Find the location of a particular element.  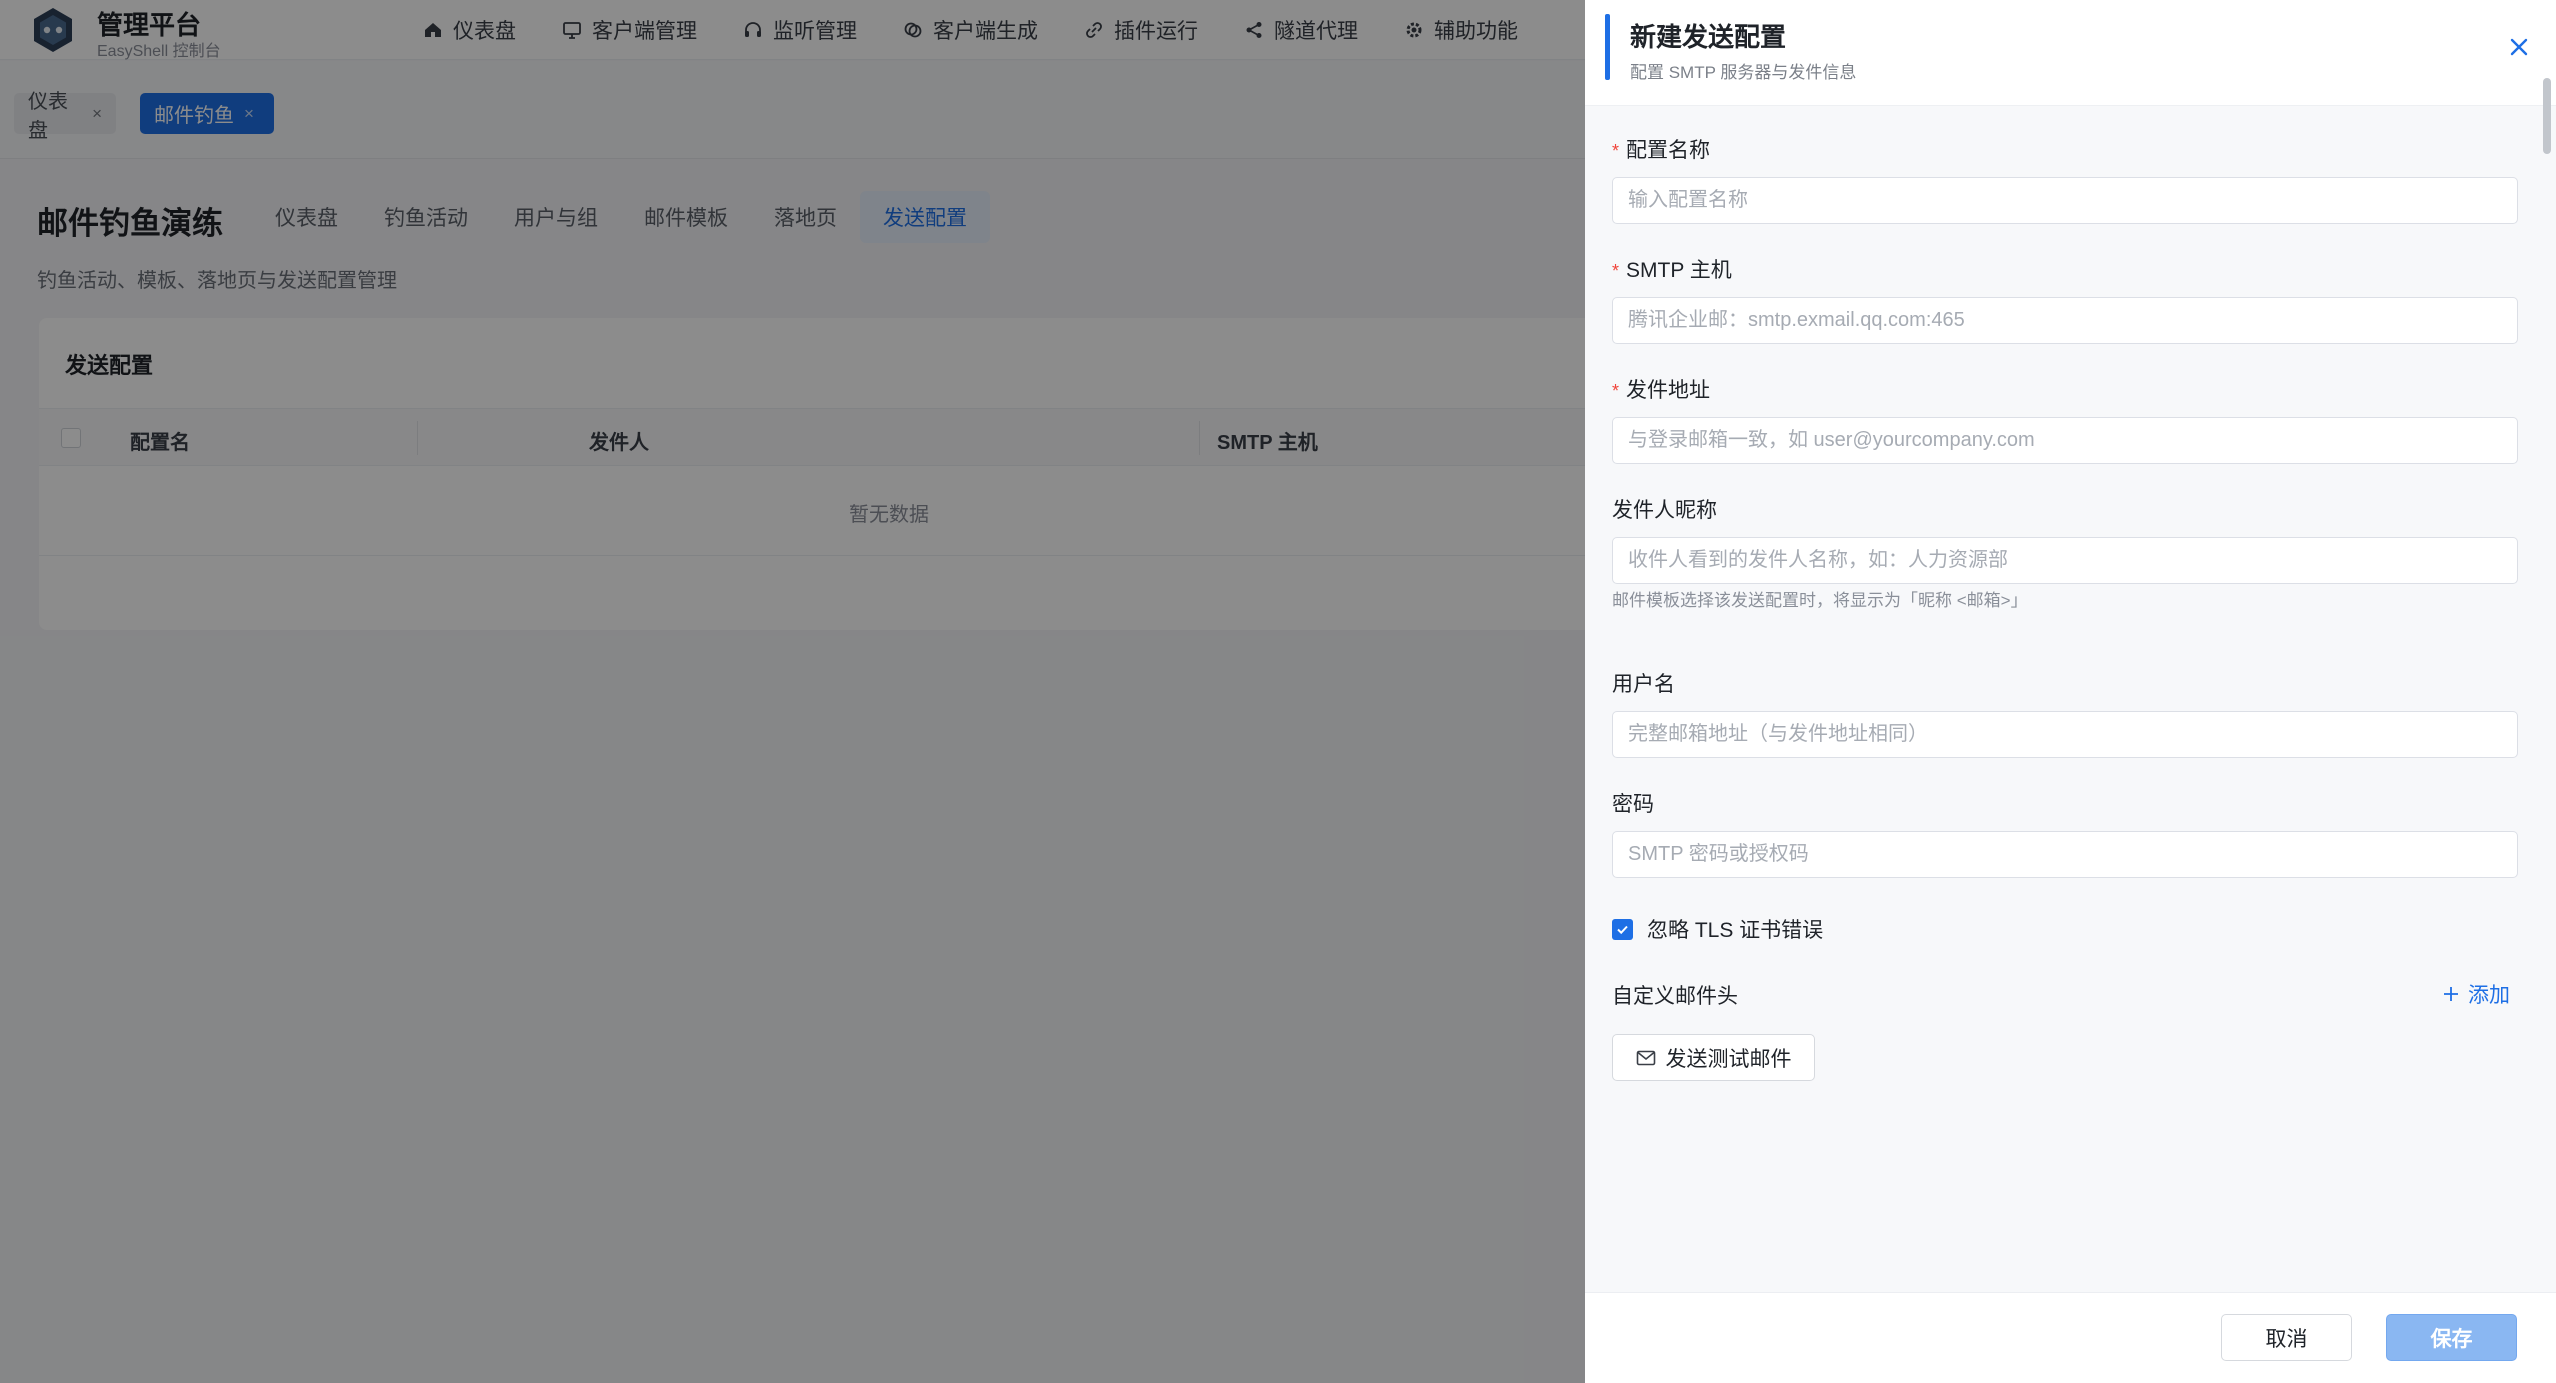

ignore-tls-row: 忽略 TLS 证书错误 is located at coordinates (1717, 929).